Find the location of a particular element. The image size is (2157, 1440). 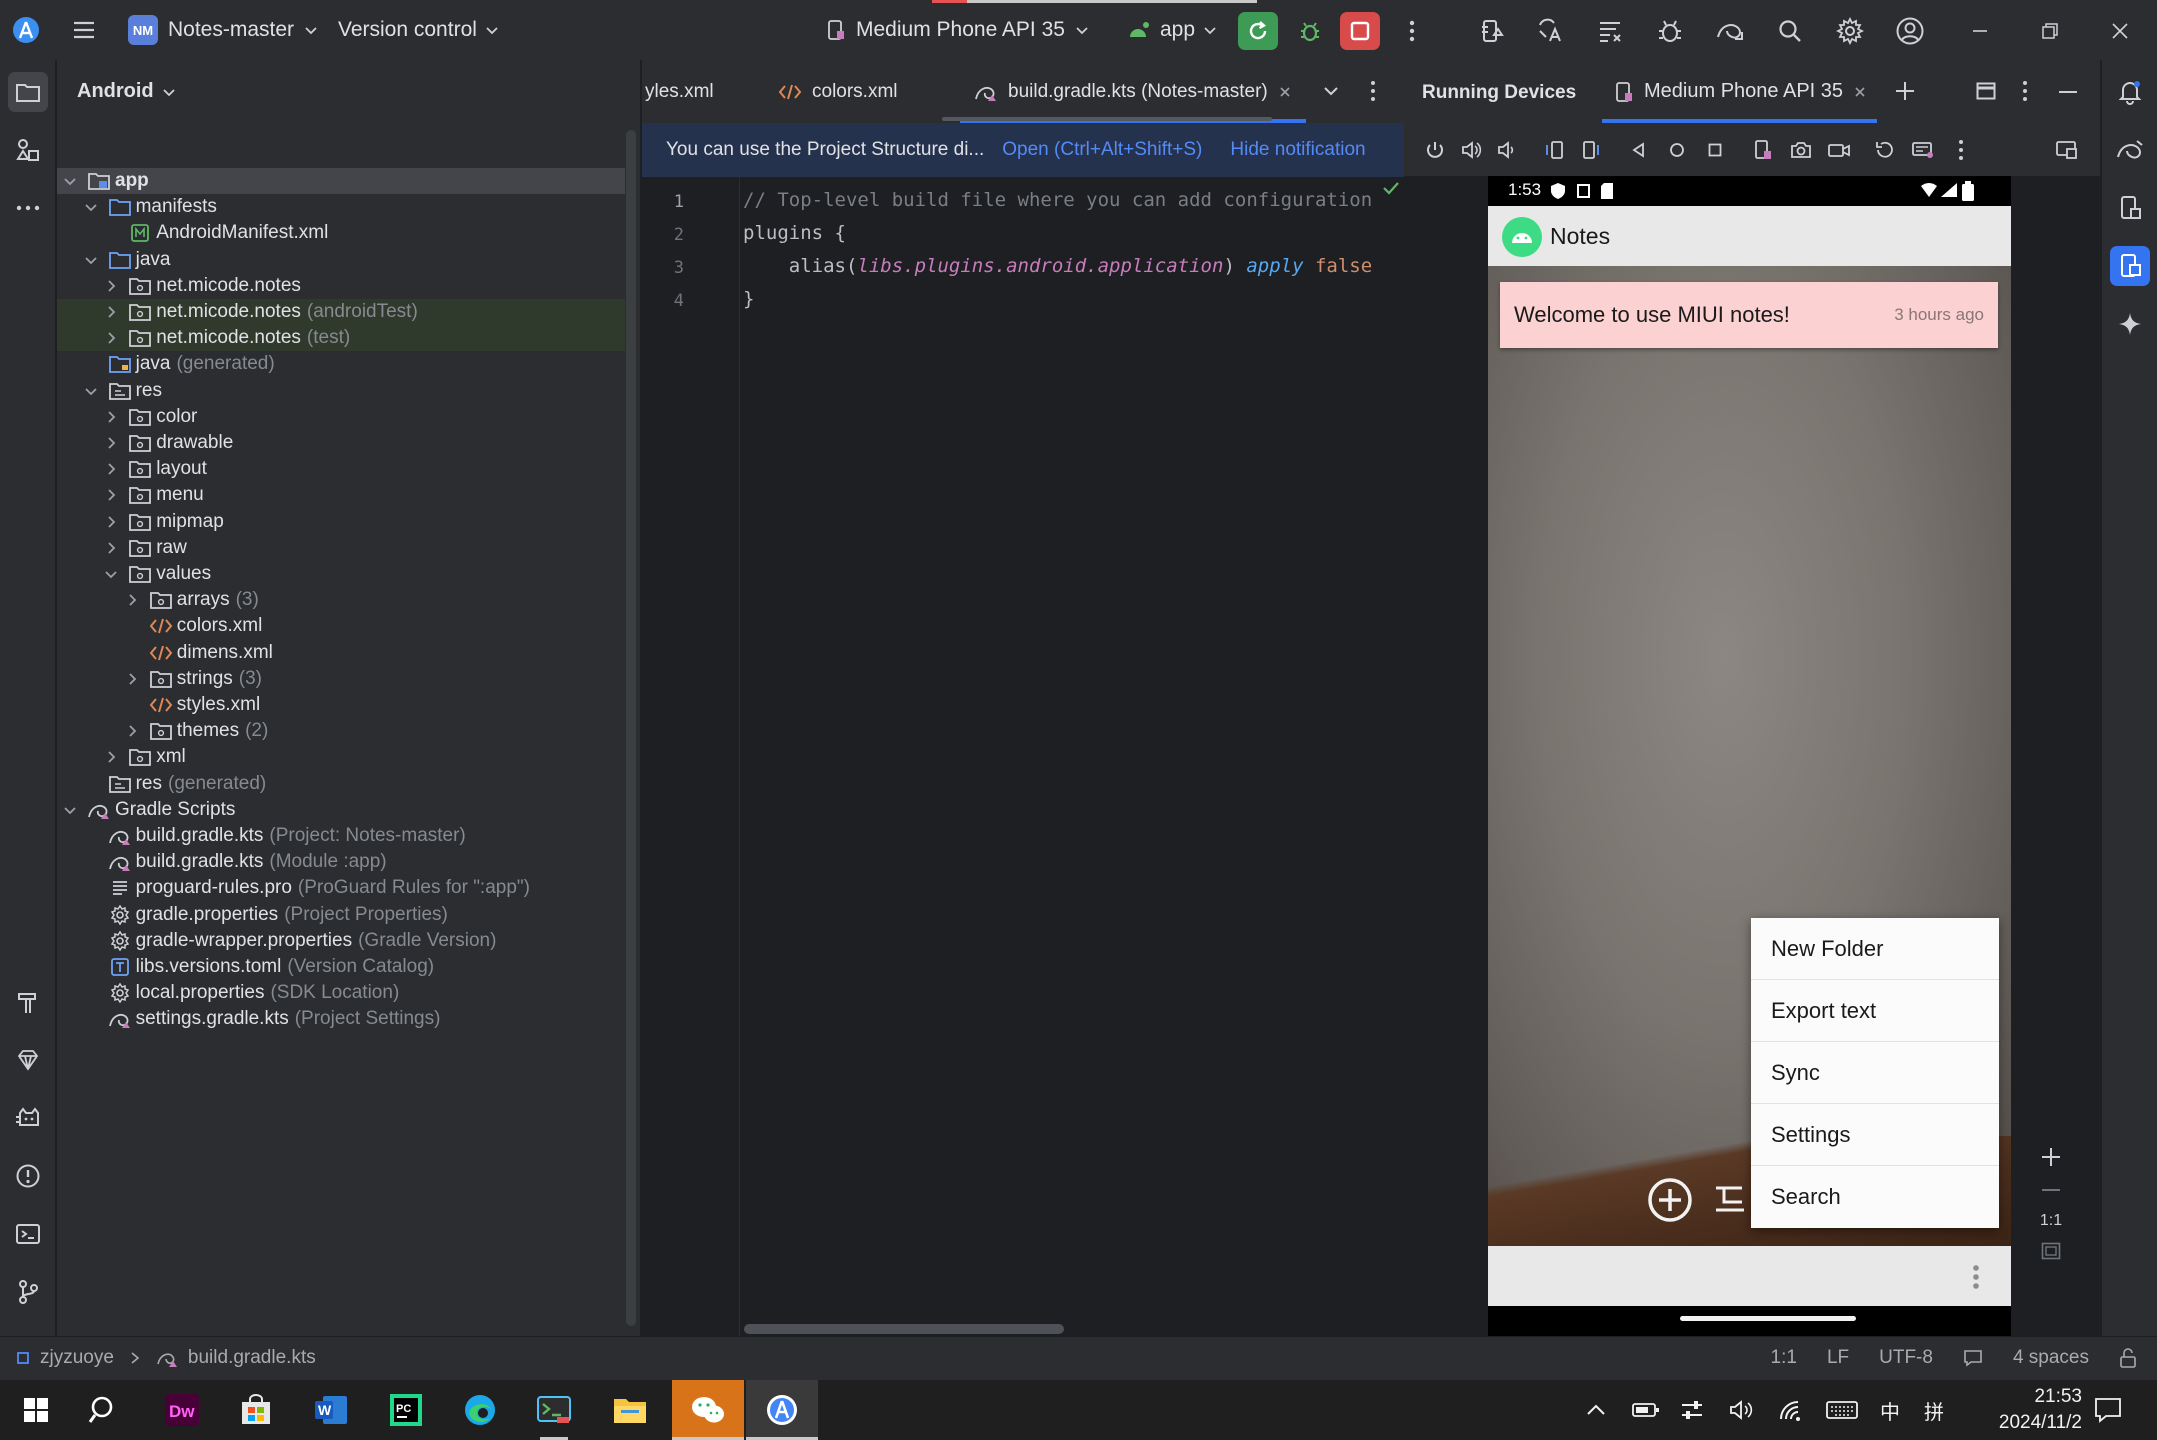

tree-item: themes (2) is located at coordinates (341, 731).